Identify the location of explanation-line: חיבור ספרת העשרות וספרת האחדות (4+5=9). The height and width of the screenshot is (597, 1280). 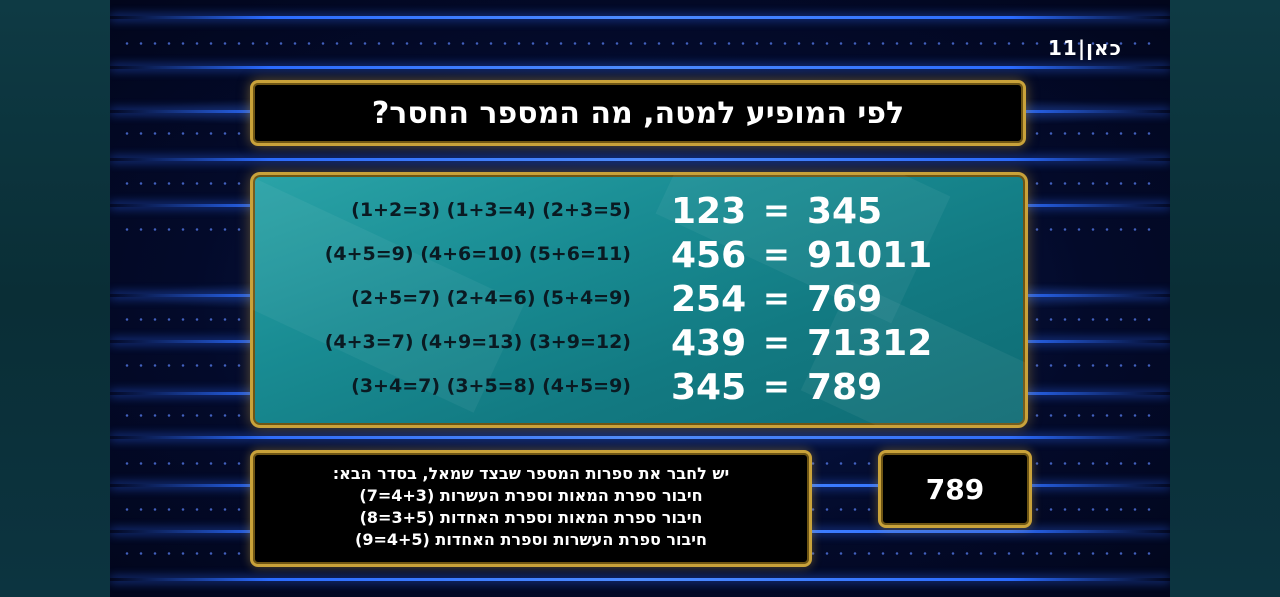
(531, 539).